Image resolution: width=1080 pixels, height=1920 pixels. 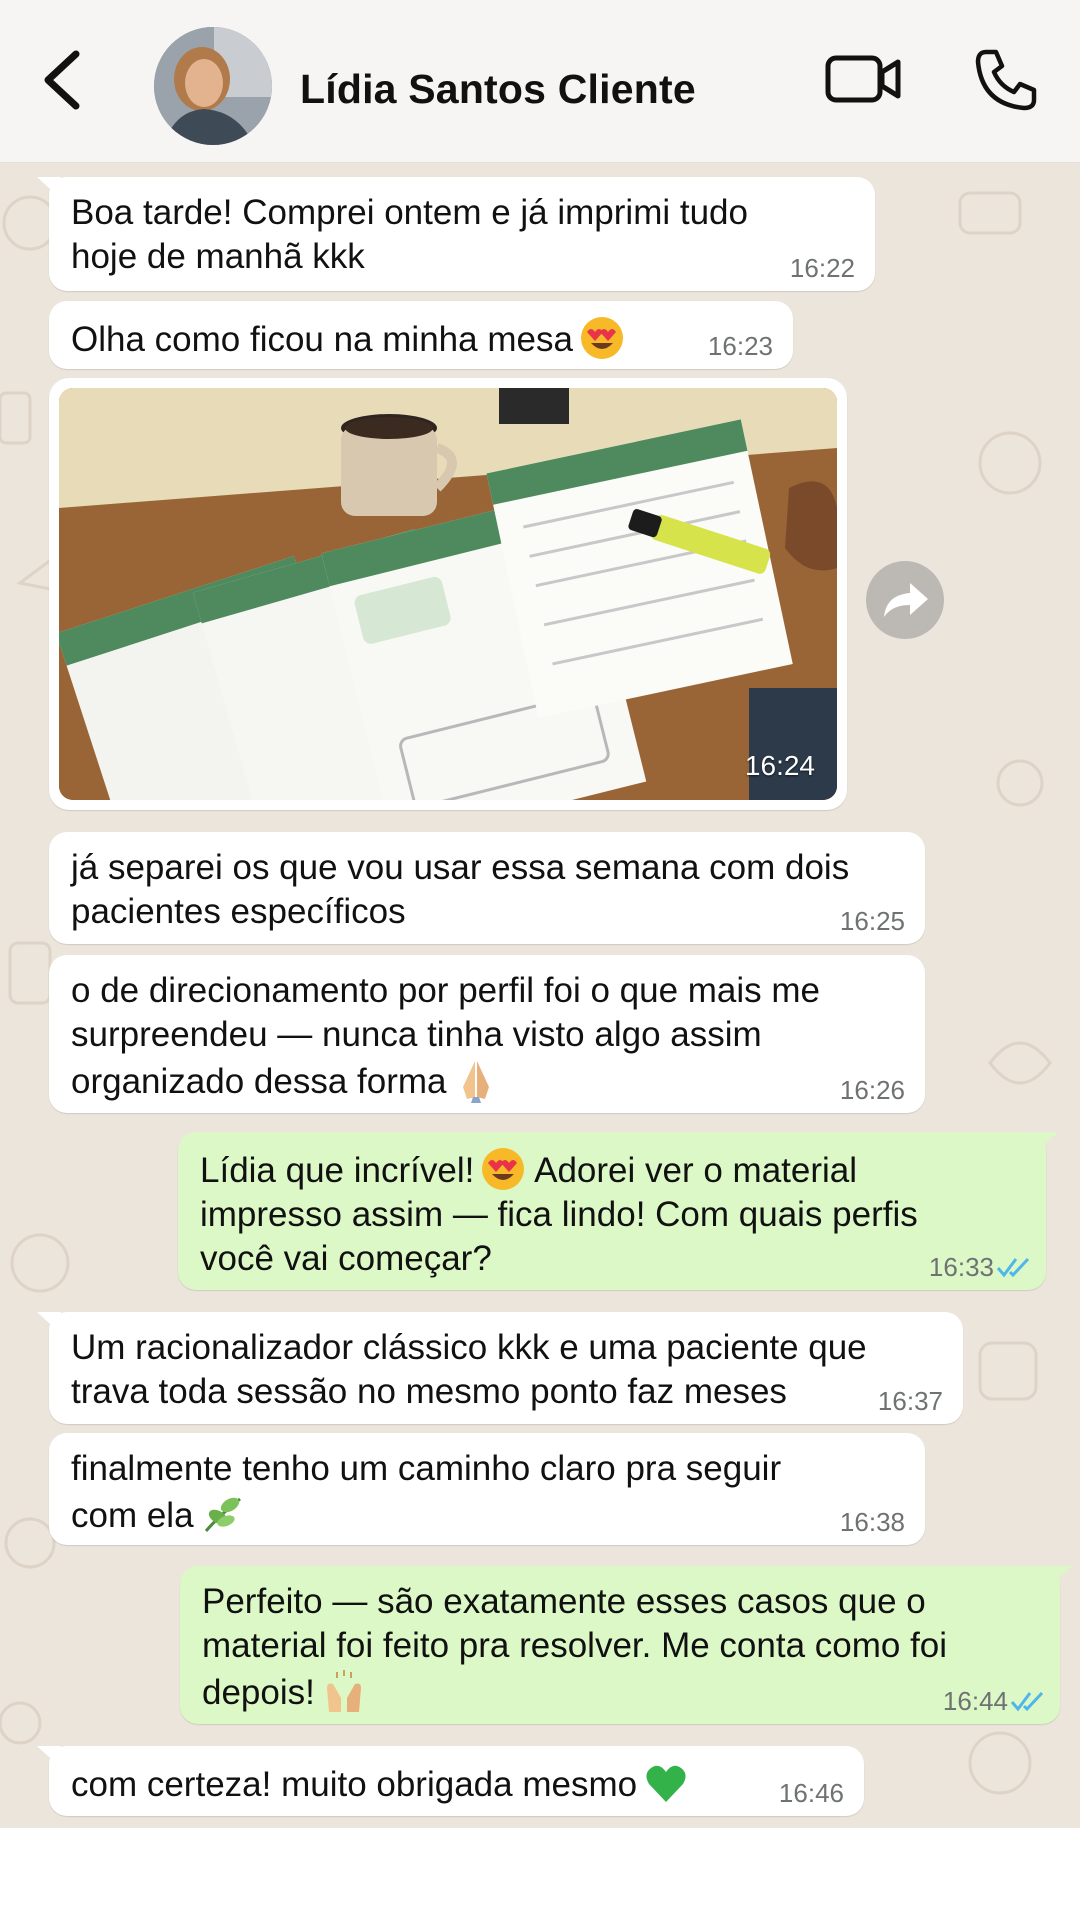 I want to click on chat-header: Lídia Santos Cliente, so click(x=540, y=81).